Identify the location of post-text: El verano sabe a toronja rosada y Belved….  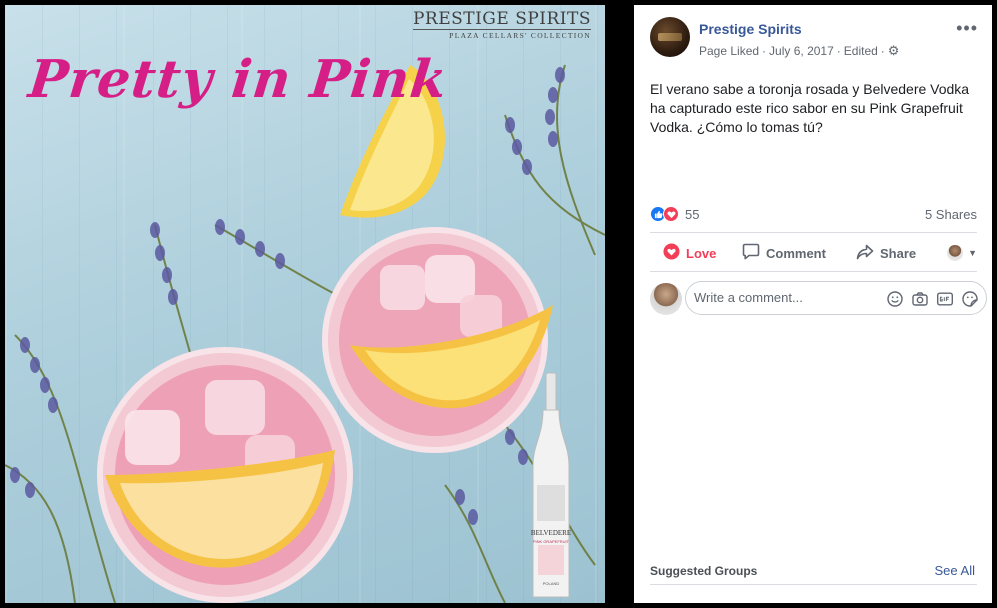
(810, 108).